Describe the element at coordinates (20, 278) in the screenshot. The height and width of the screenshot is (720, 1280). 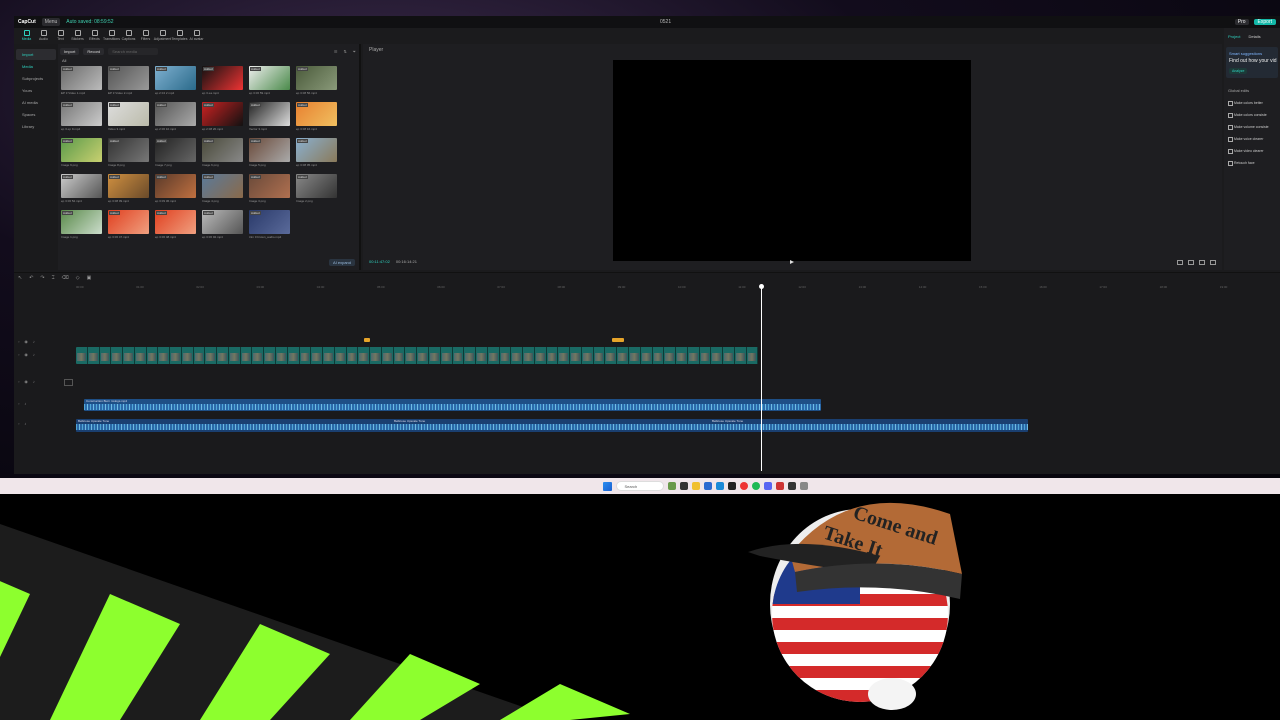
I see `select-tool-icon: ↖` at that location.